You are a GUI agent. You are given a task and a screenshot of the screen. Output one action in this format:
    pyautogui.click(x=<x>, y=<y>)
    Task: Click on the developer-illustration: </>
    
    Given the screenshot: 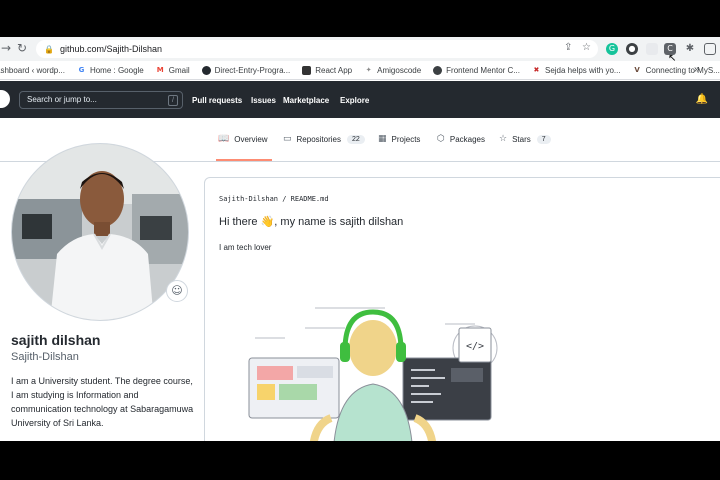 What is the action you would take?
    pyautogui.click(x=373, y=374)
    